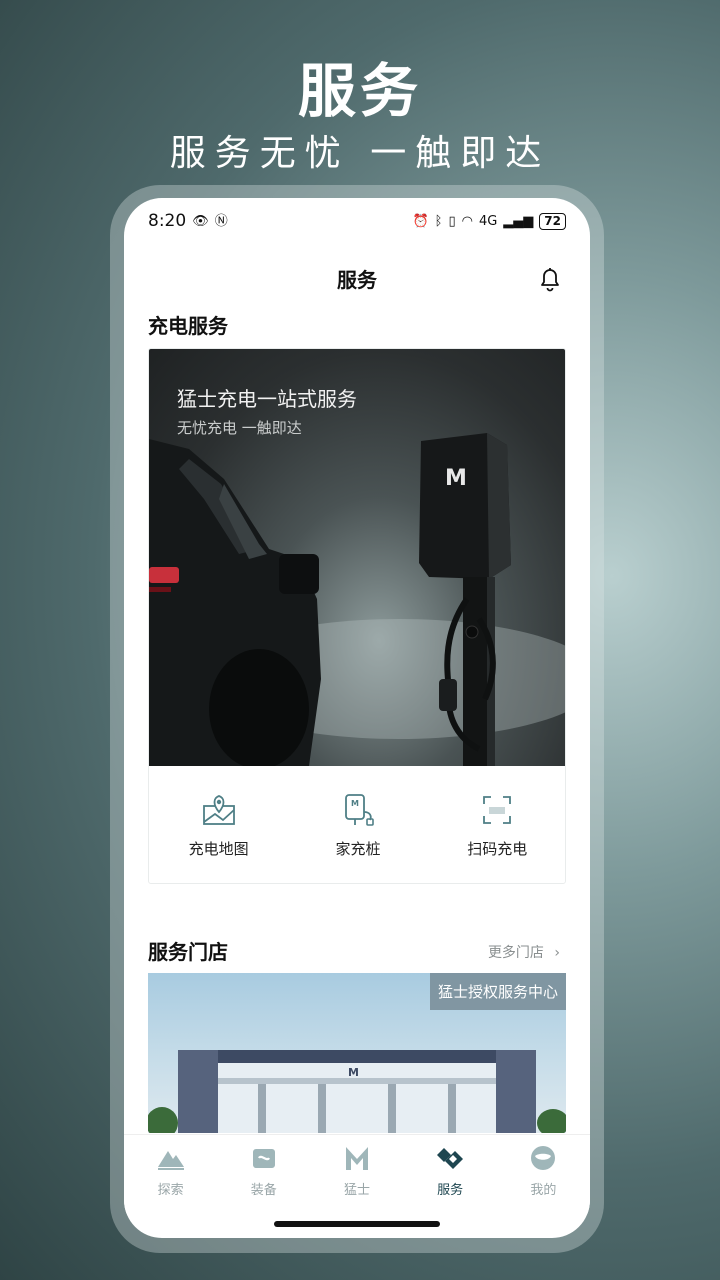 This screenshot has width=720, height=1280. What do you see at coordinates (263, 1158) in the screenshot?
I see `equipment-icon` at bounding box center [263, 1158].